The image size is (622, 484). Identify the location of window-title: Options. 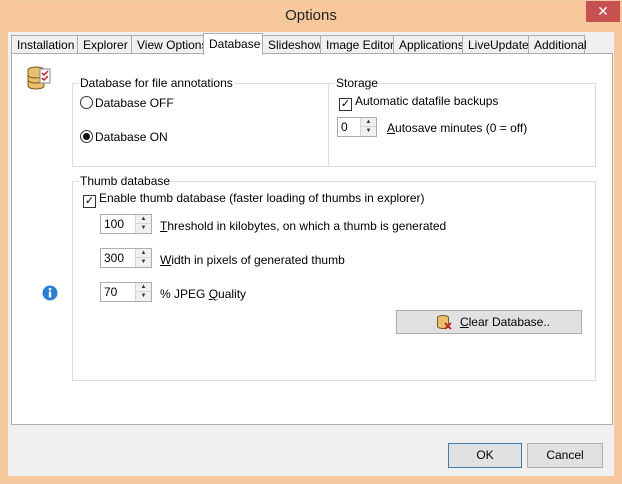
(311, 15).